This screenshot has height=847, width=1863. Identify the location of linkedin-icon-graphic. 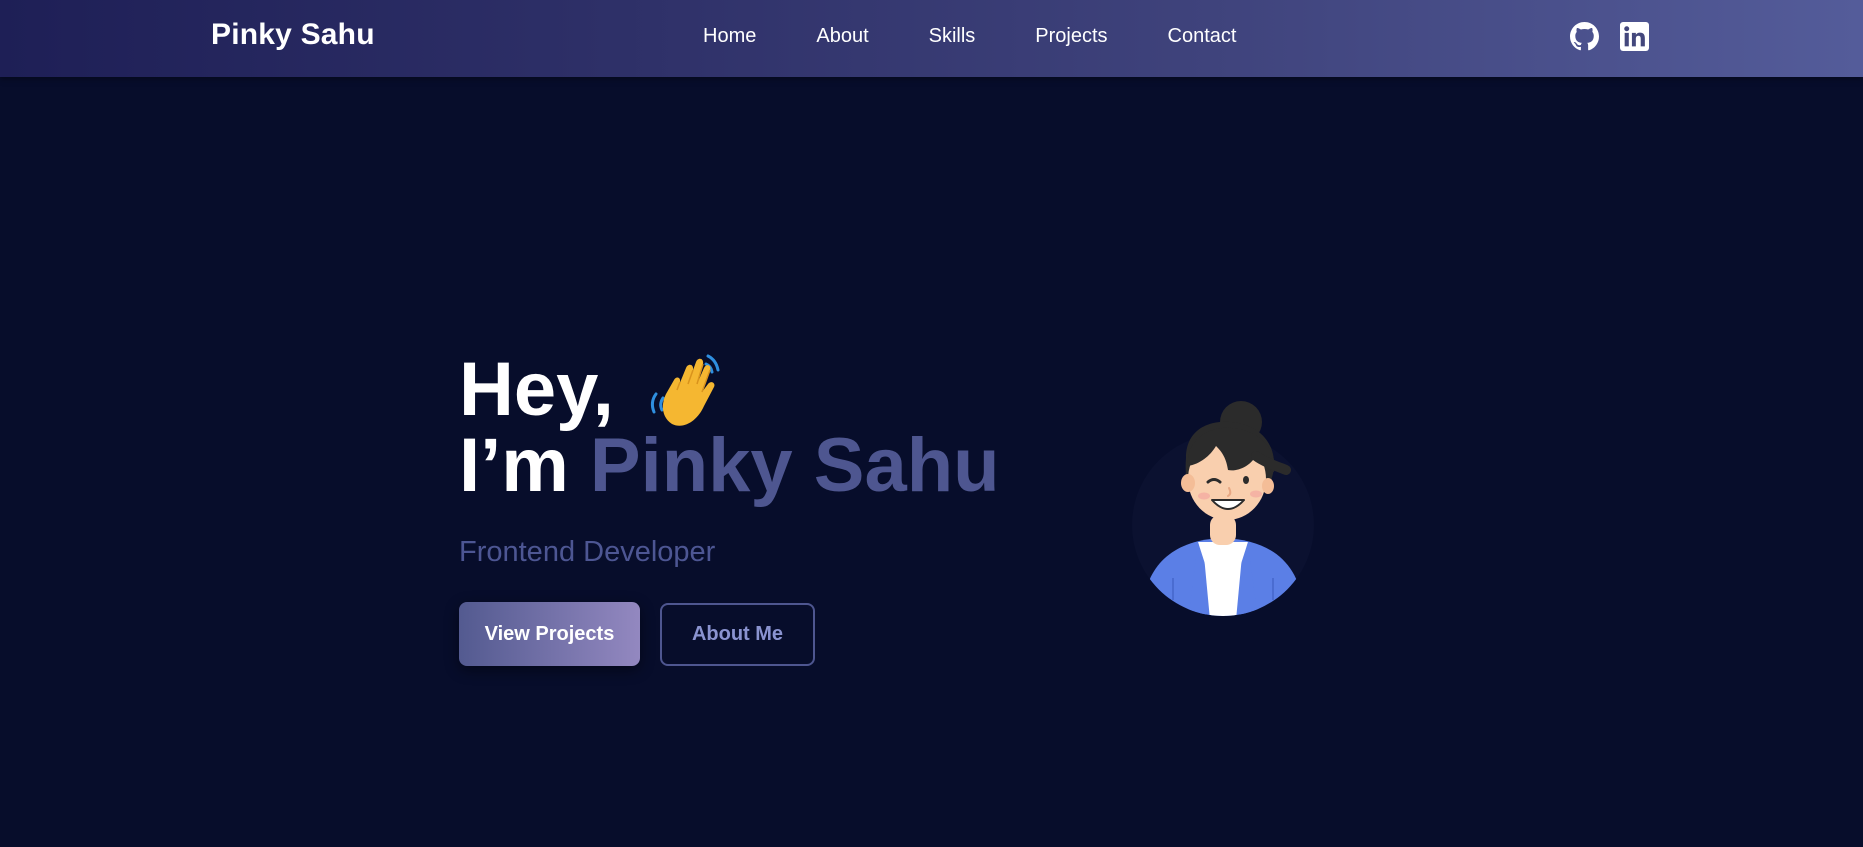
(1634, 36).